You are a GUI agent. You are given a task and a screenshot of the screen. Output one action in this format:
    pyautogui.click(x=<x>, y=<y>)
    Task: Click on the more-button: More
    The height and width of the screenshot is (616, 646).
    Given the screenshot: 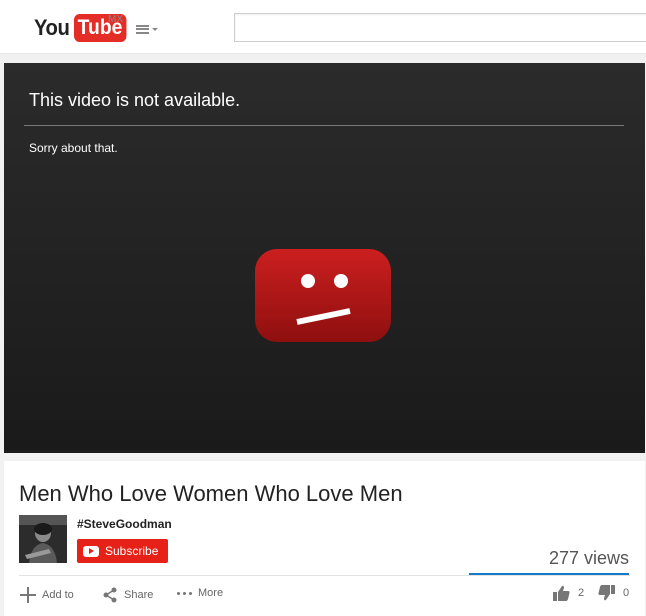 What is the action you would take?
    pyautogui.click(x=200, y=593)
    